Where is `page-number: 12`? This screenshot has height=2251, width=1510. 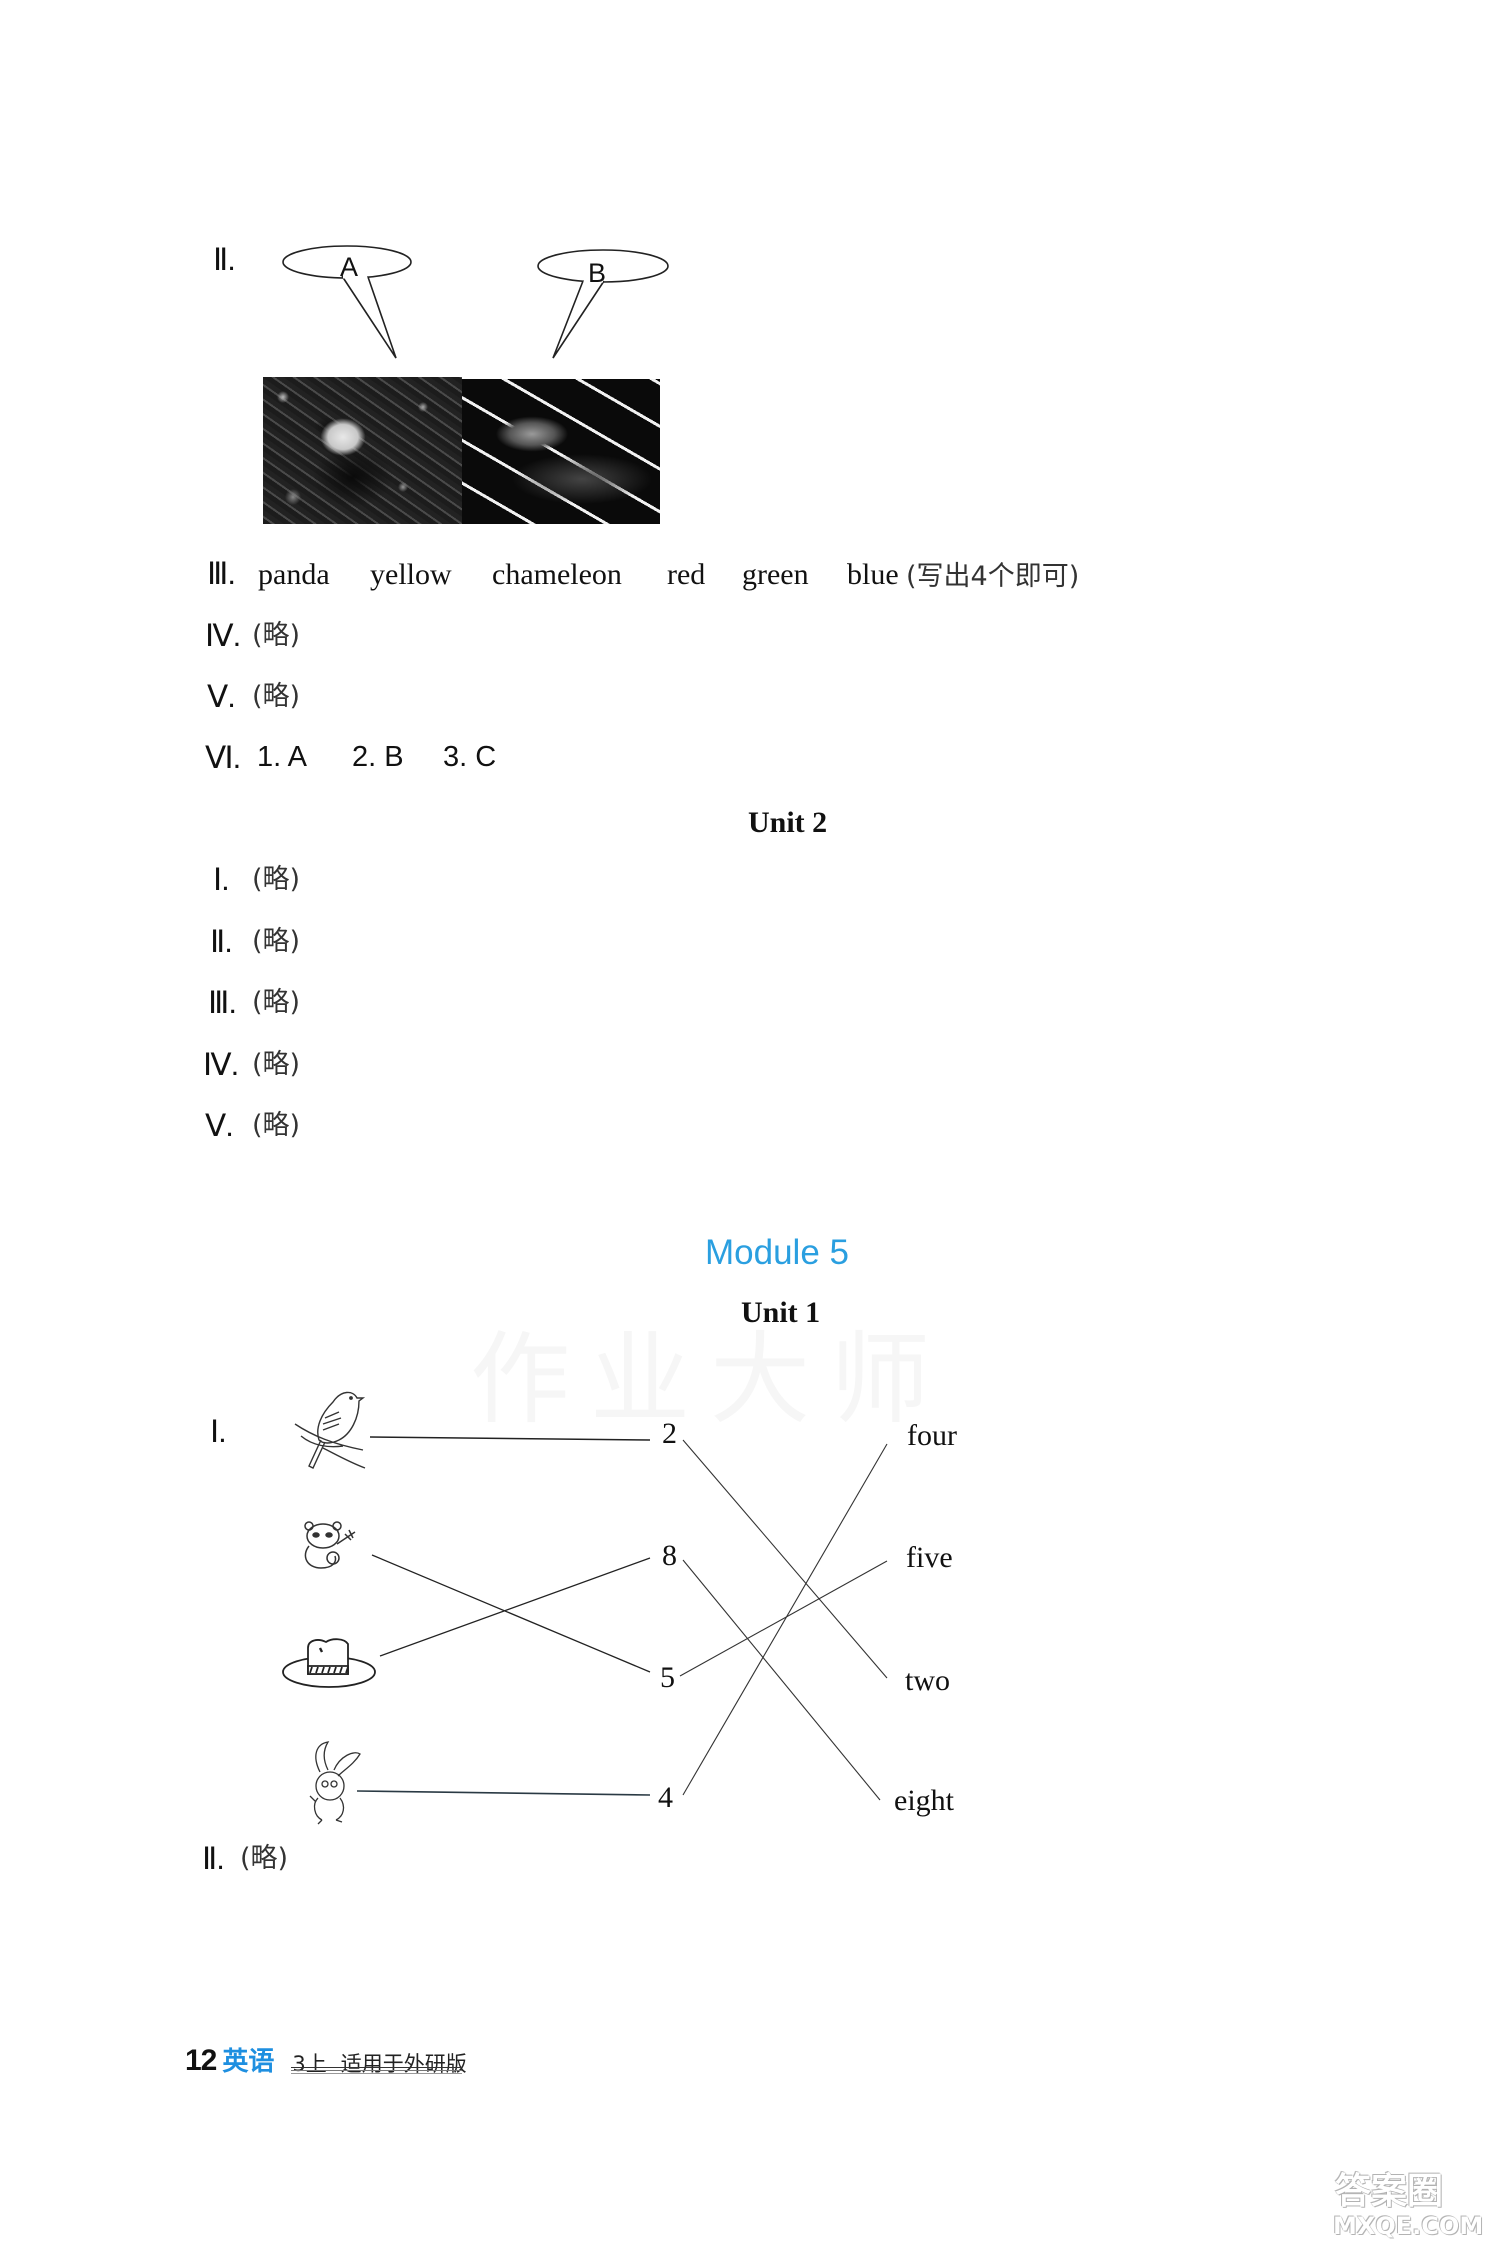 page-number: 12 is located at coordinates (201, 2060).